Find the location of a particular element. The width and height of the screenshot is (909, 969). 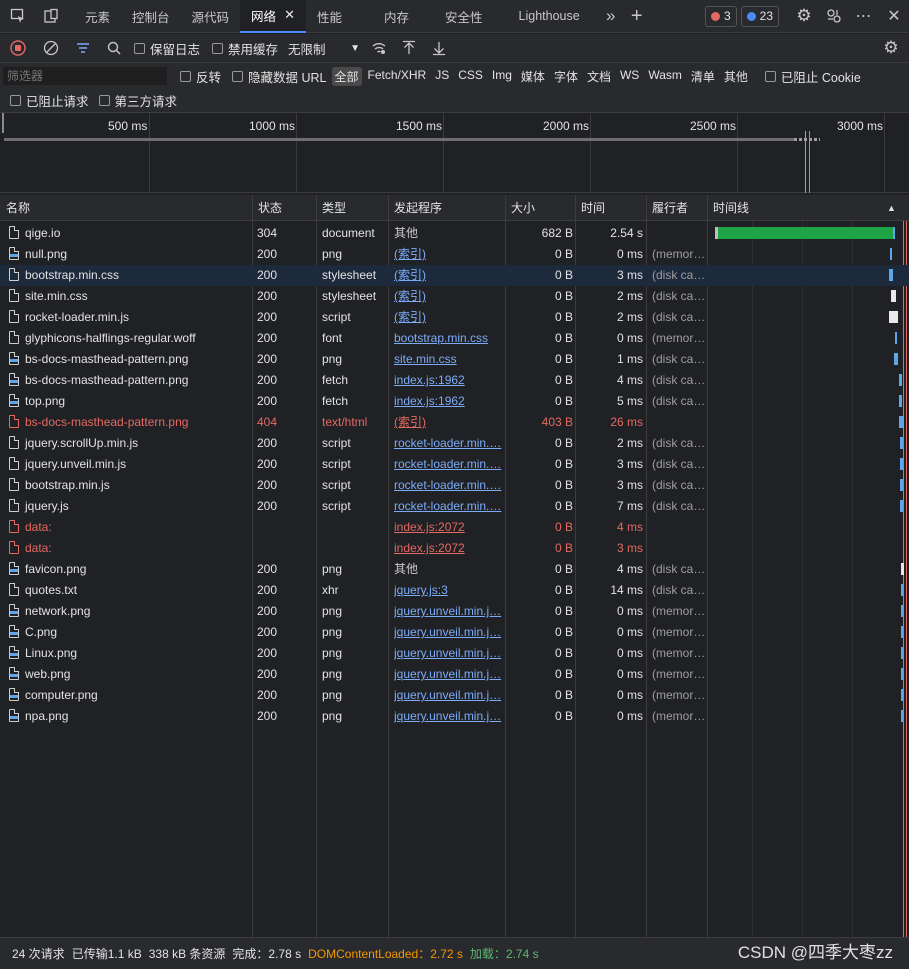

filter-type-fetch-xhr: Fetch/XHR is located at coordinates (397, 76).